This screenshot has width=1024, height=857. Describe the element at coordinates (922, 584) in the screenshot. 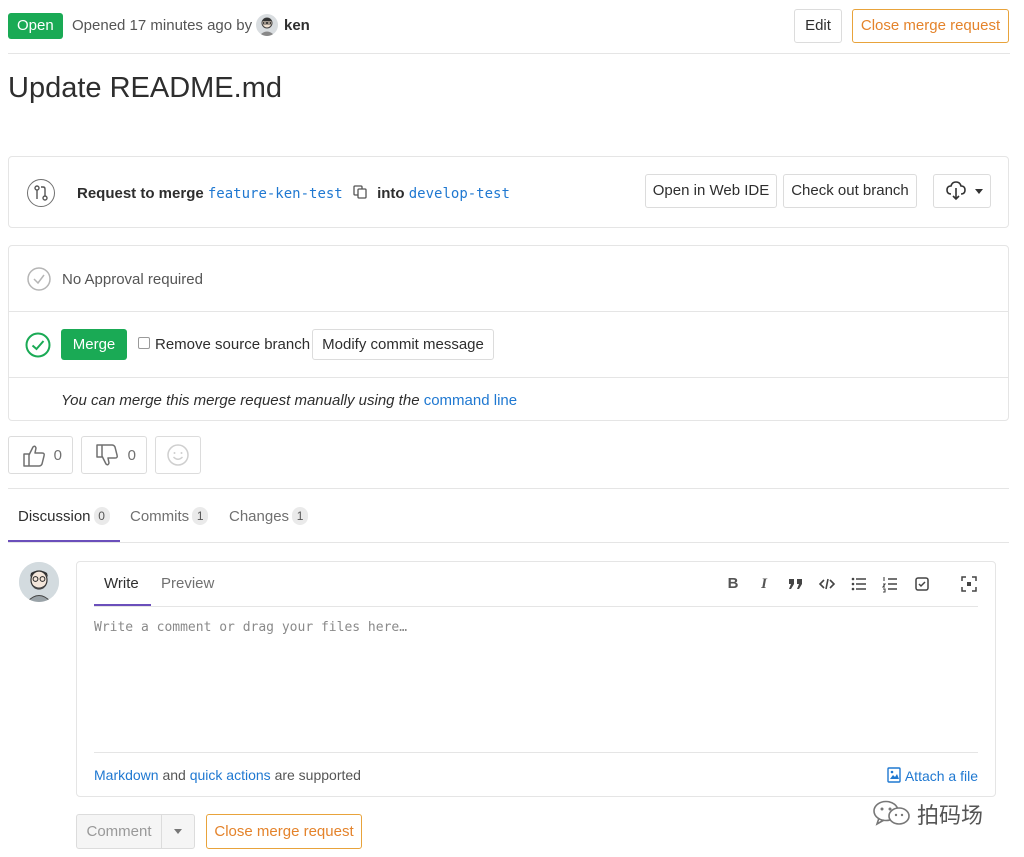

I see `task-list-icon` at that location.